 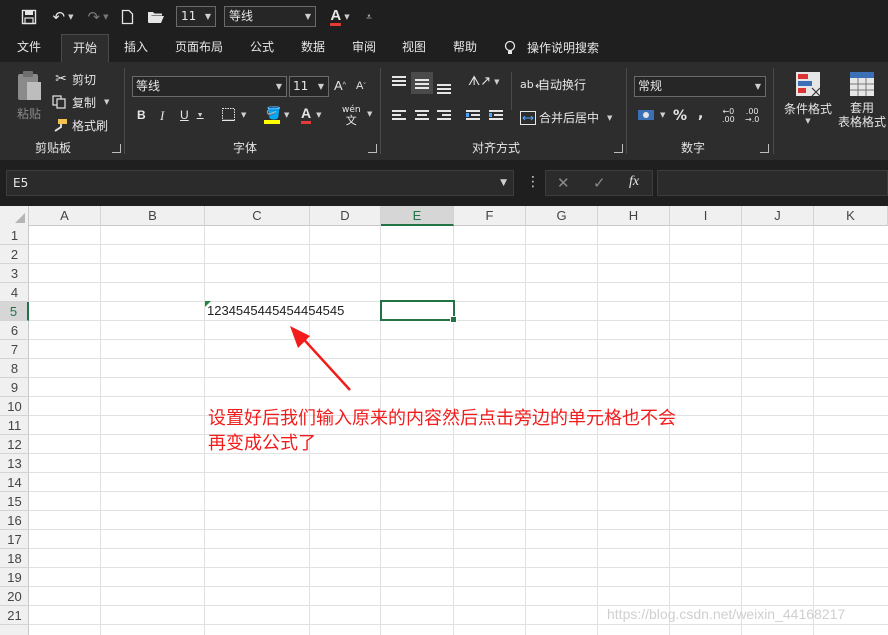 I want to click on decrease-decimal-button: .00 →.0, so click(x=752, y=116).